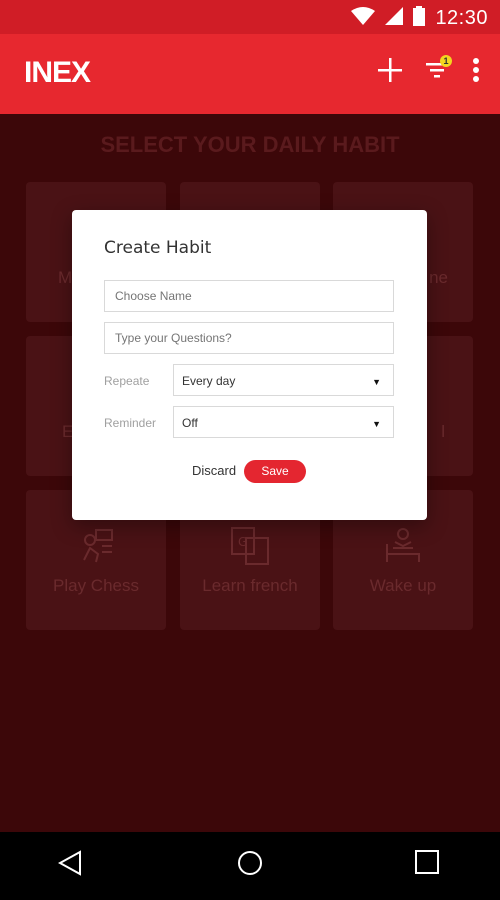 The image size is (500, 900). What do you see at coordinates (461, 18) in the screenshot?
I see `clock: 12:30` at bounding box center [461, 18].